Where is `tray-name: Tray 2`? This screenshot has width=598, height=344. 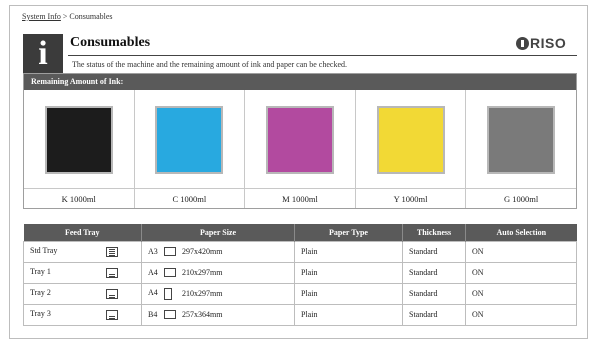 tray-name: Tray 2 is located at coordinates (40, 293).